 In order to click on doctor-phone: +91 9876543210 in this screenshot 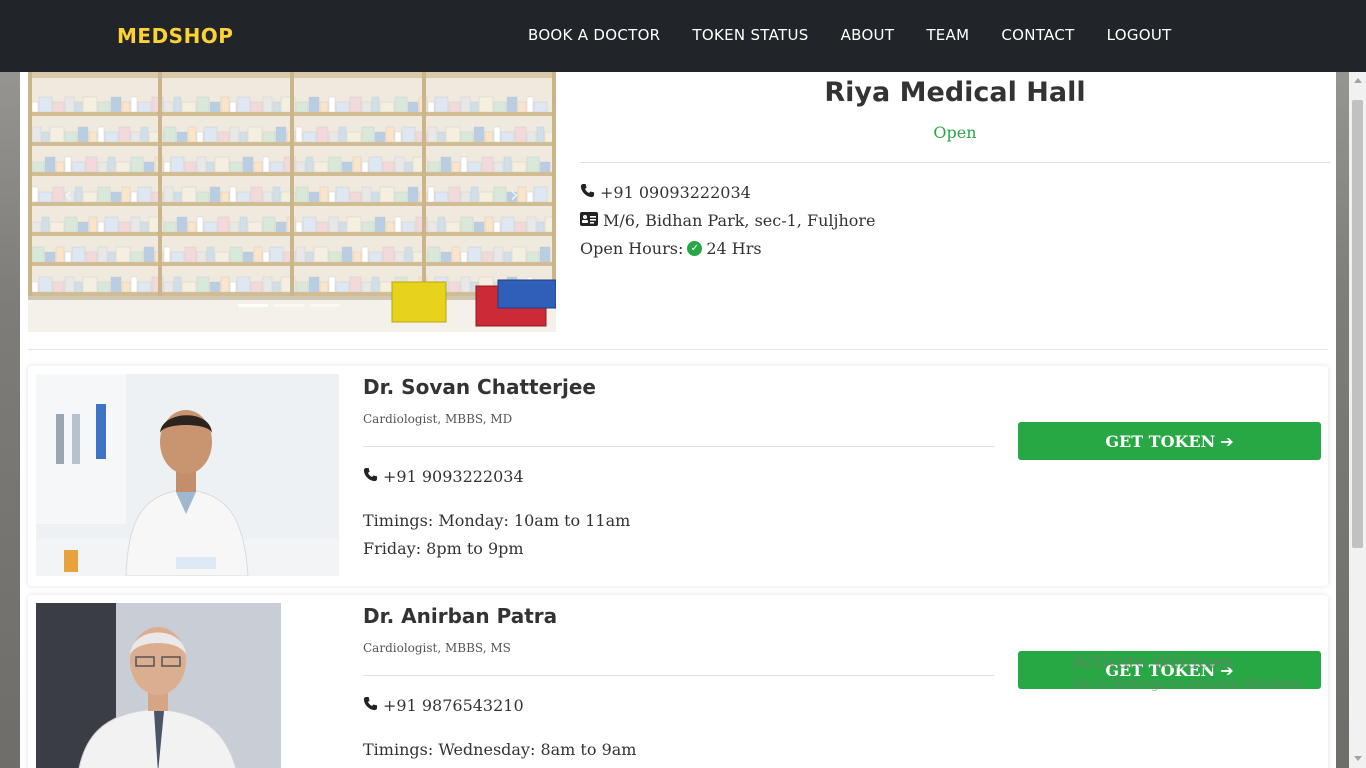, I will do `click(453, 705)`.